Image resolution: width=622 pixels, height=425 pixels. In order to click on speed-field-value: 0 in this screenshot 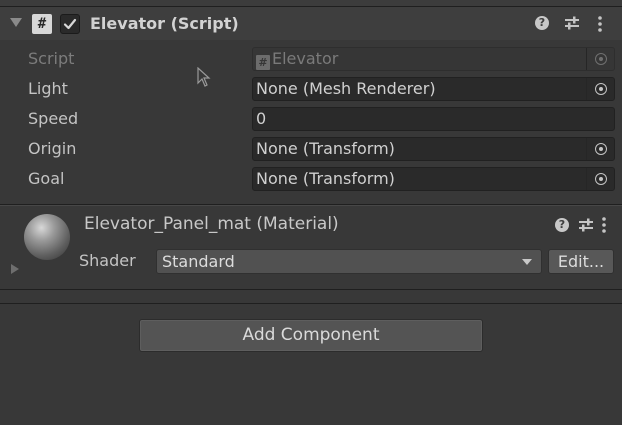, I will do `click(261, 118)`.